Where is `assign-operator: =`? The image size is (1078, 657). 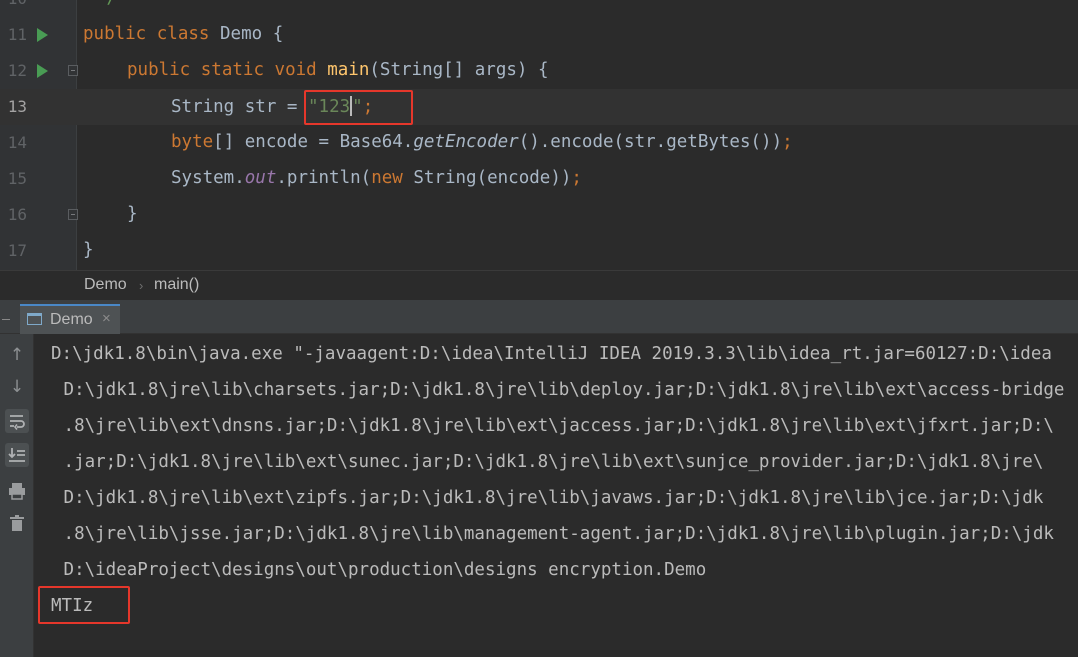 assign-operator: = is located at coordinates (292, 107).